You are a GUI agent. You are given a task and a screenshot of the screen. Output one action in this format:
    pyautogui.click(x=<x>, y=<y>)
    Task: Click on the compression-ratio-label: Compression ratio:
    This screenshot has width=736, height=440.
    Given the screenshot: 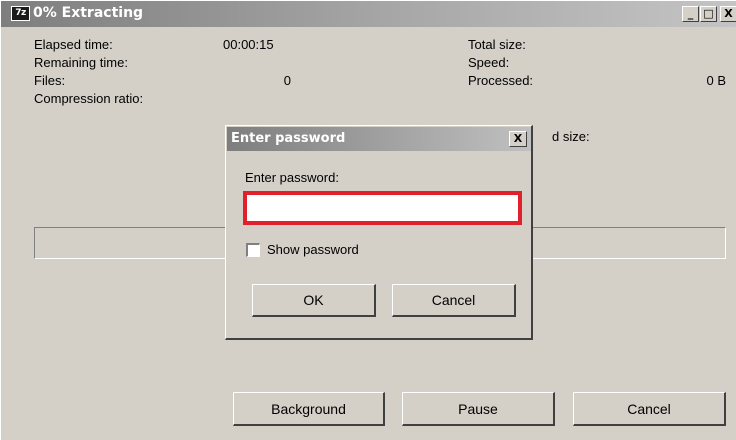 What is the action you would take?
    pyautogui.click(x=89, y=98)
    